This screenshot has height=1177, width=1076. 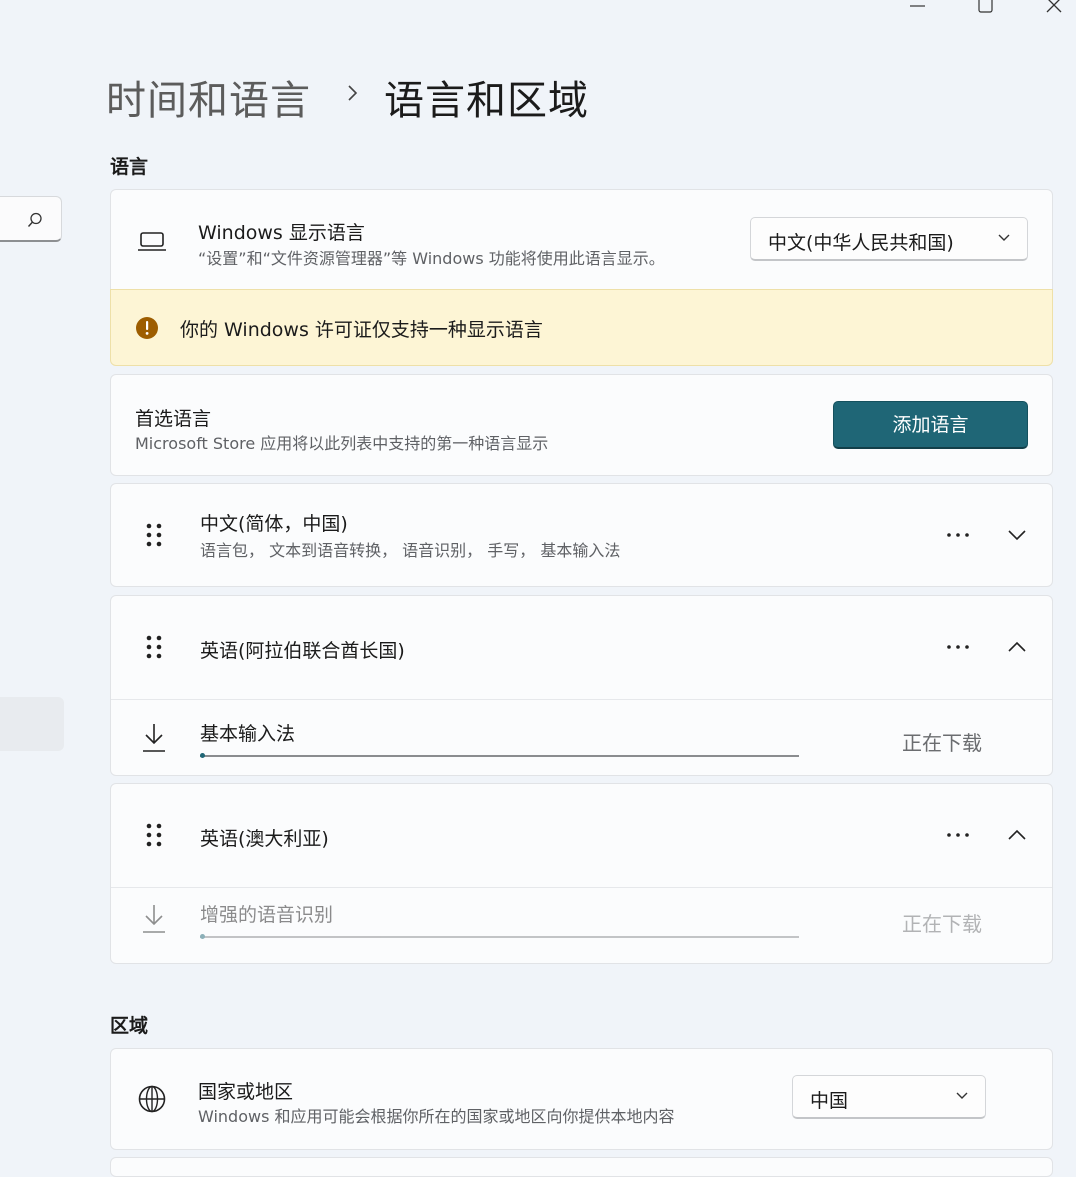 I want to click on country-region-dropdown: 中国, so click(x=889, y=1097).